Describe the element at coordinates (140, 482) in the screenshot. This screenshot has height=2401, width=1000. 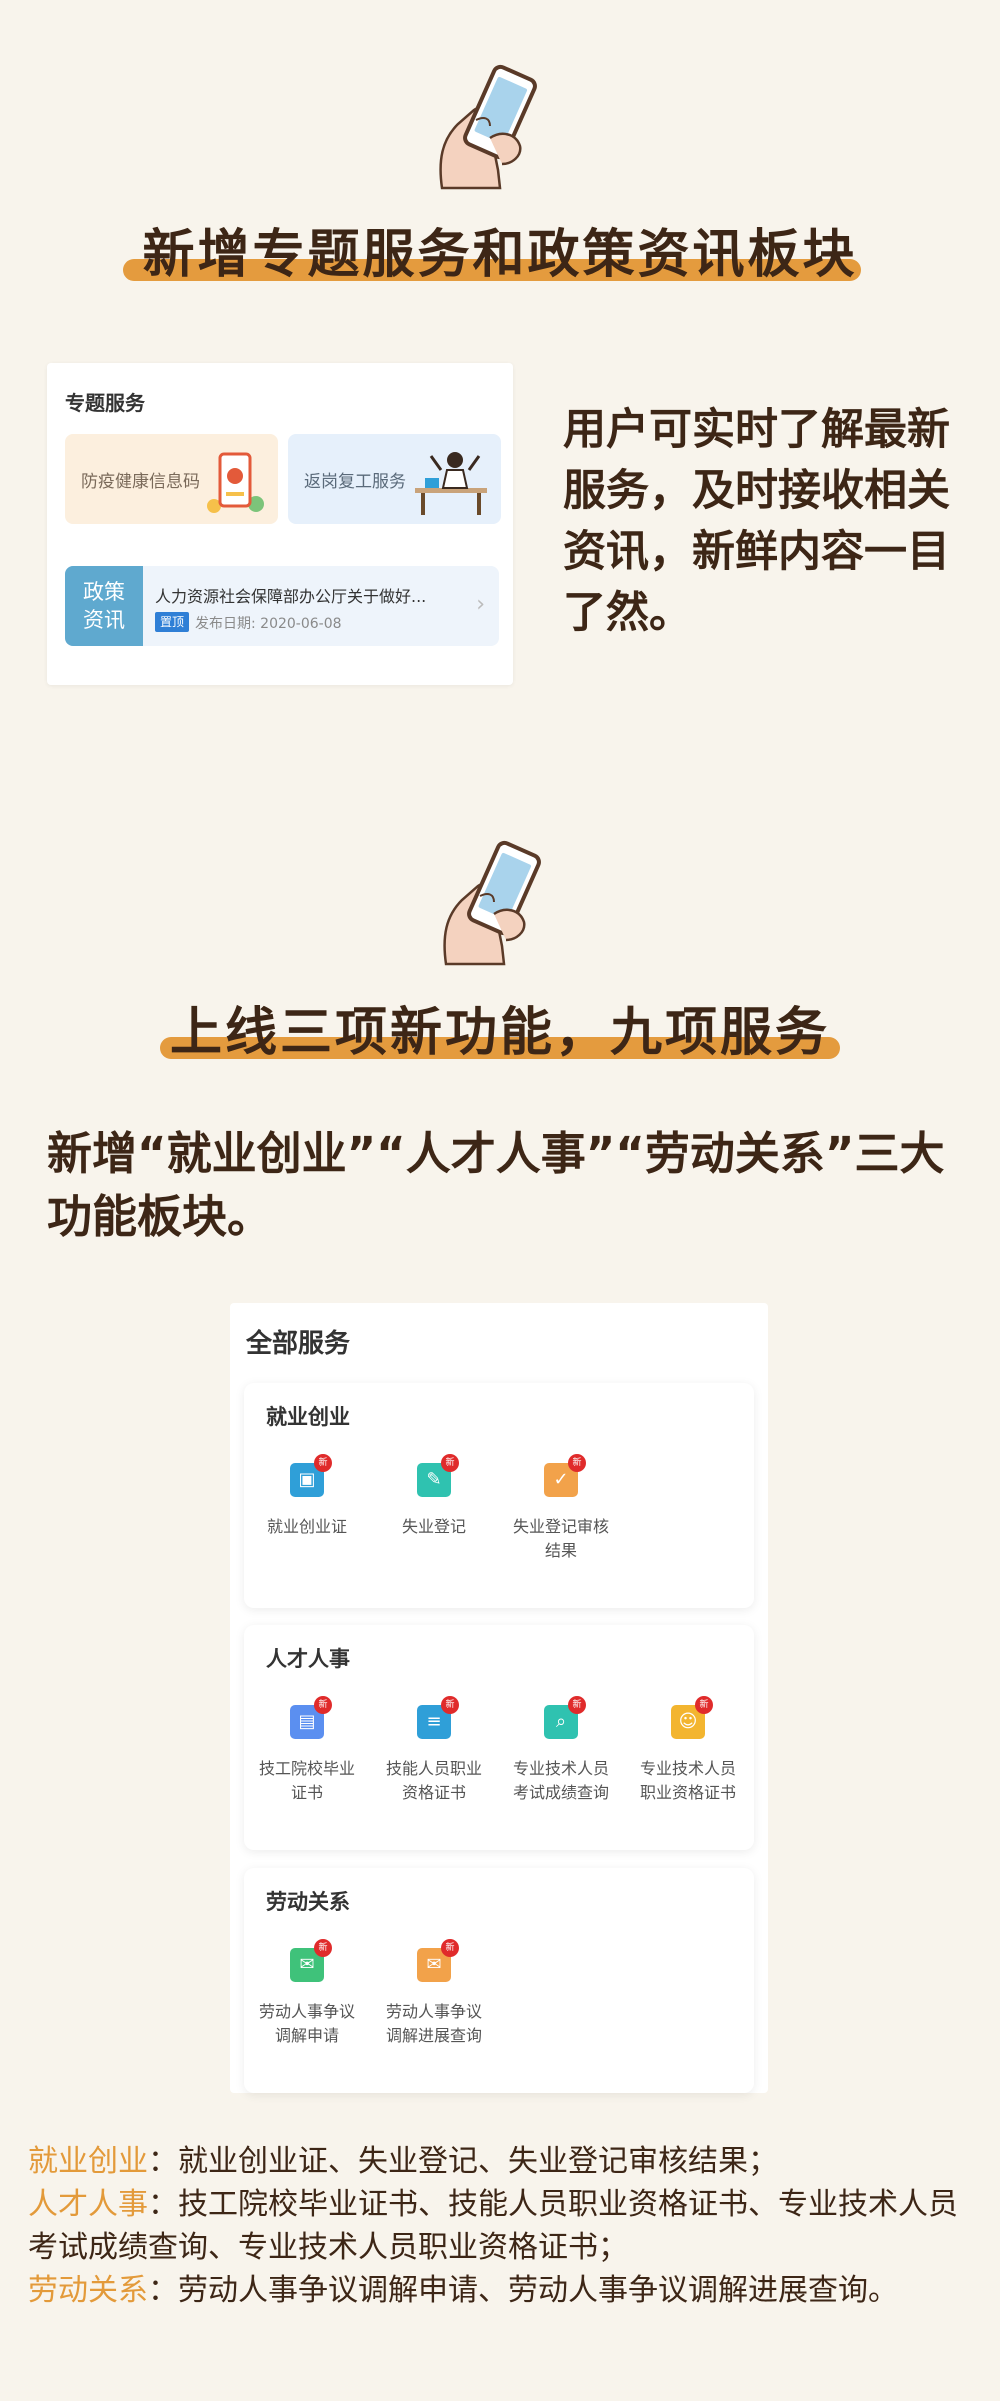
I see `tile-label: 防疫健康信息码` at that location.